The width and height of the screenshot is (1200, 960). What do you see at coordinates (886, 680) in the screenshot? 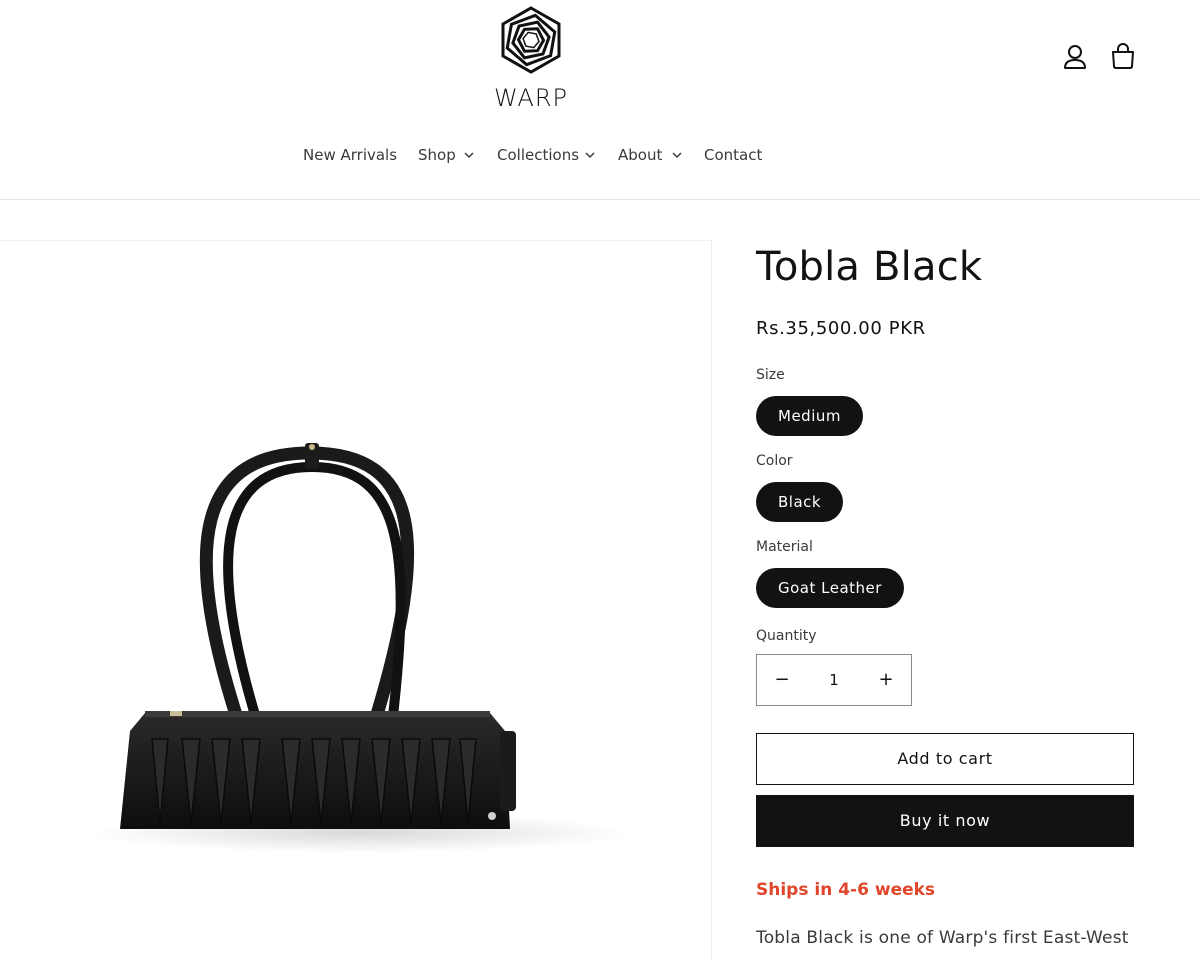
I see `increment-button: +` at bounding box center [886, 680].